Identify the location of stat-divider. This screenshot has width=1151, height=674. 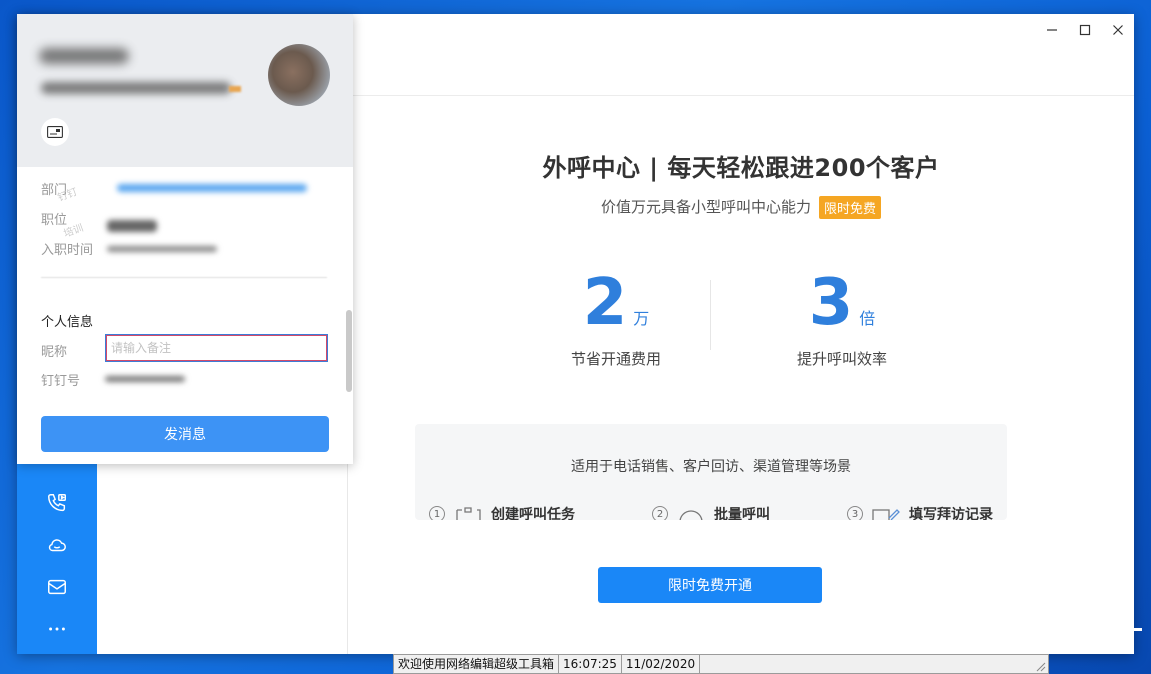
(710, 315).